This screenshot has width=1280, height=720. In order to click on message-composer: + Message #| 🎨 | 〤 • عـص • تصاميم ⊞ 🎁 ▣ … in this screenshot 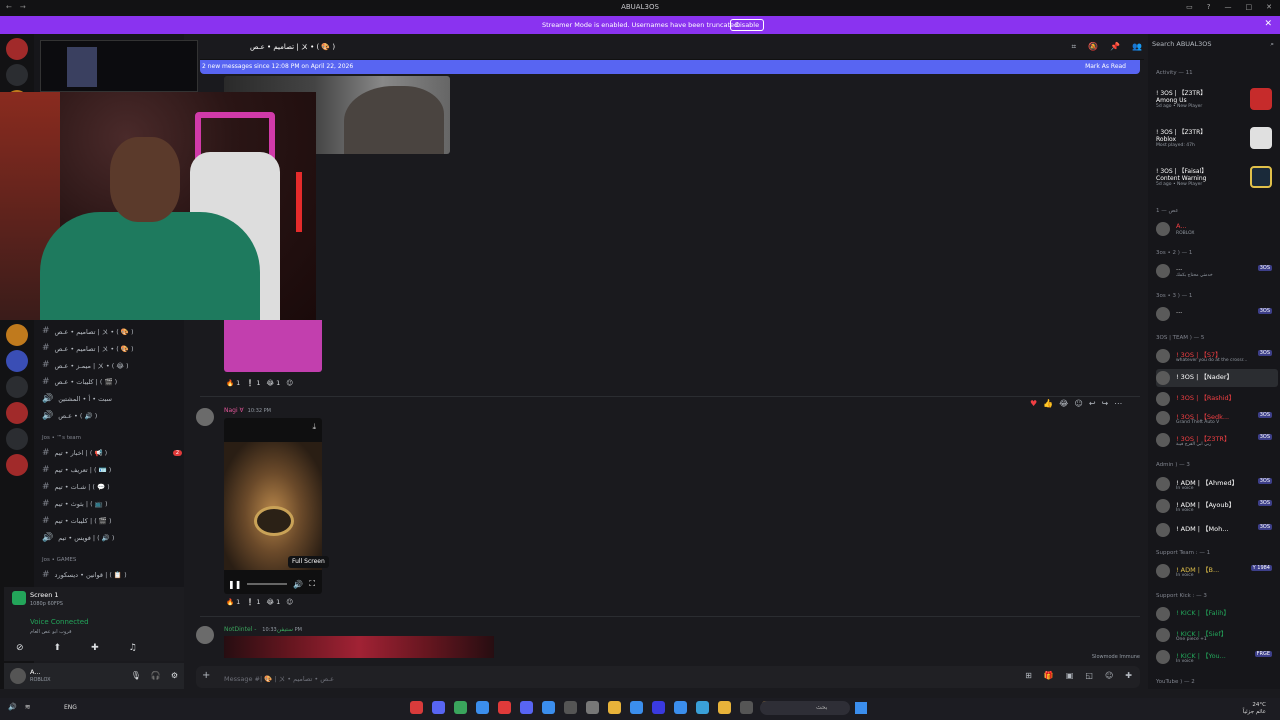, I will do `click(668, 677)`.